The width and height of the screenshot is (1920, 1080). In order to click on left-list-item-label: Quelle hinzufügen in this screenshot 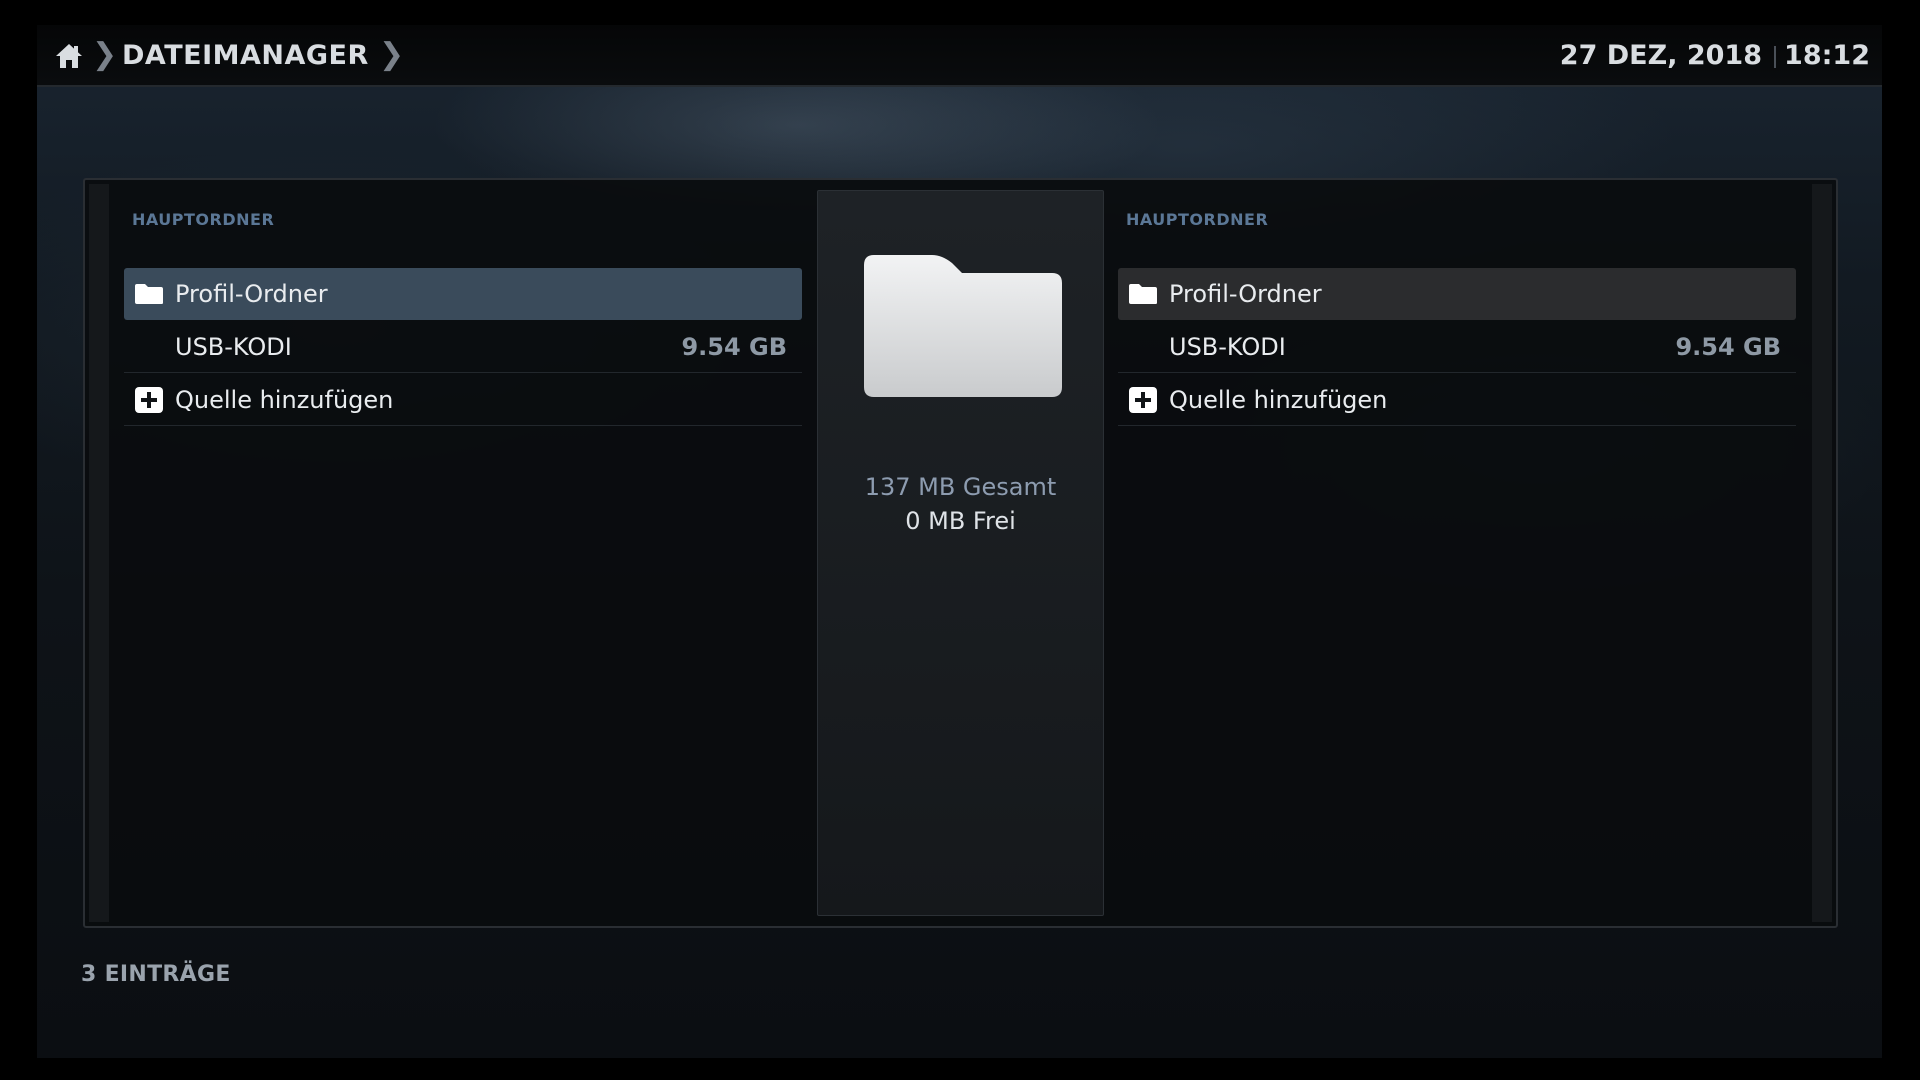, I will do `click(284, 400)`.